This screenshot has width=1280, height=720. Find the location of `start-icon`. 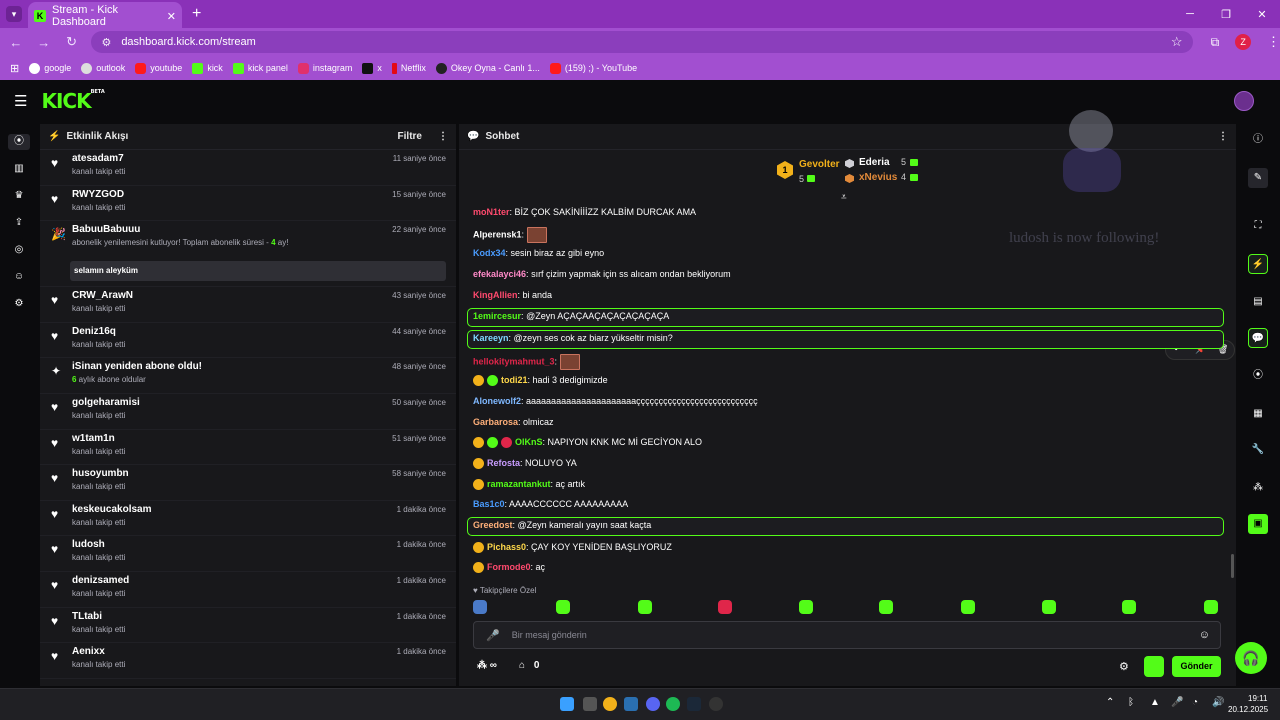

start-icon is located at coordinates (567, 704).